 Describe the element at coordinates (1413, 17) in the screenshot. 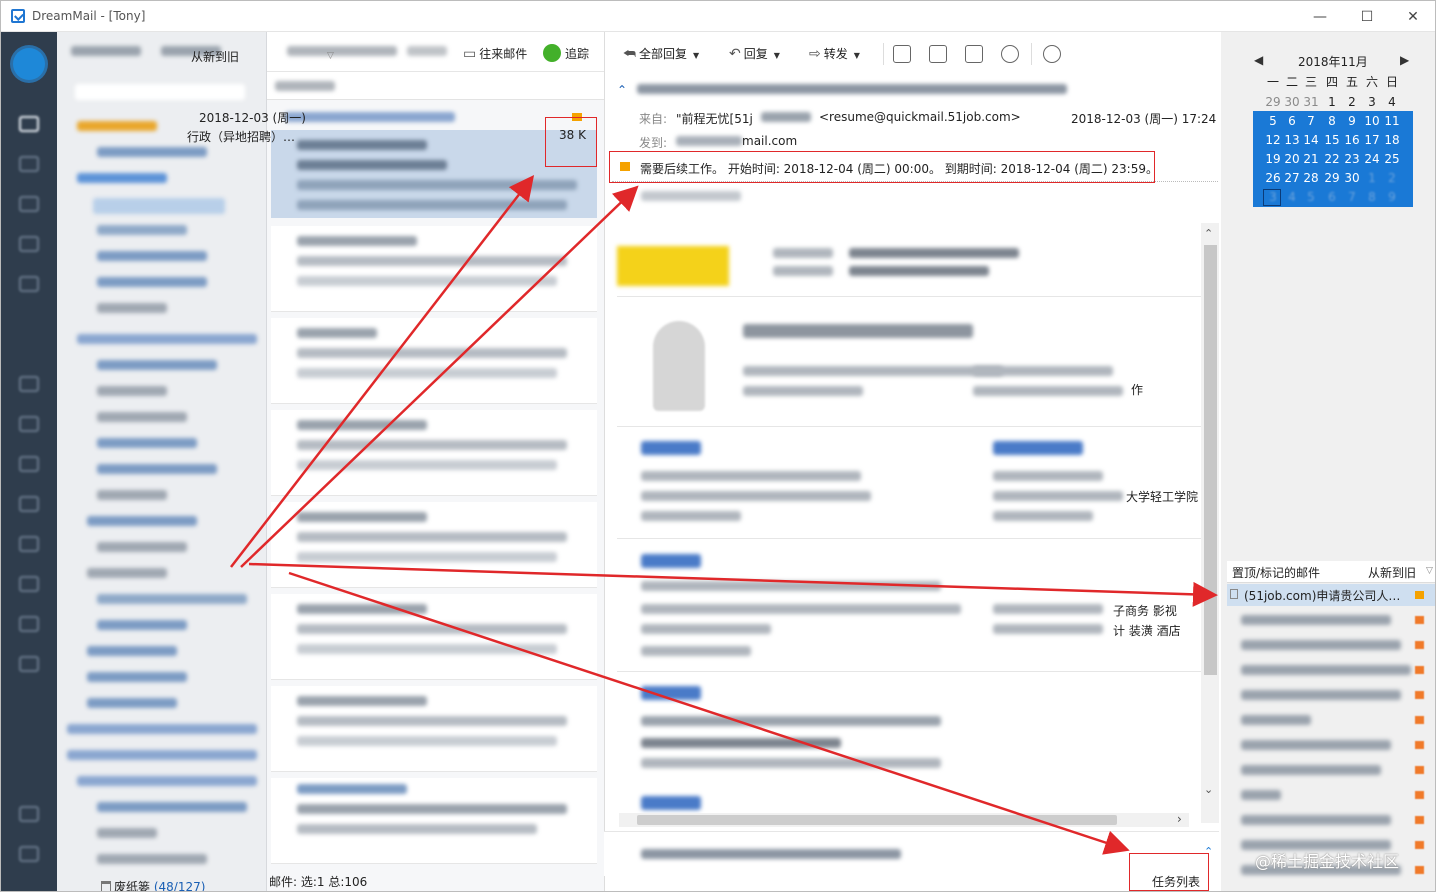

I see `close-button: ✕` at that location.